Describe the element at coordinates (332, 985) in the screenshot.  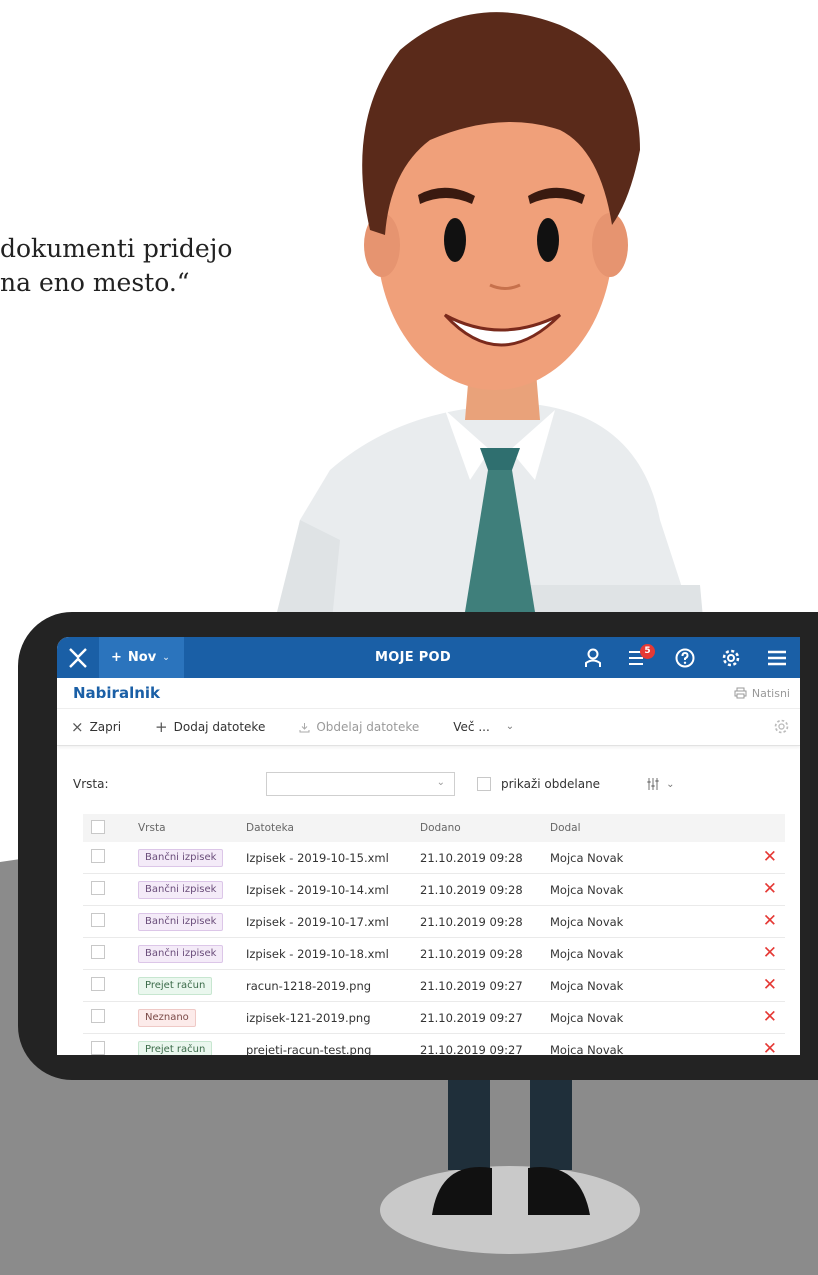
I see `file-cell: racun-1218-2019.png` at that location.